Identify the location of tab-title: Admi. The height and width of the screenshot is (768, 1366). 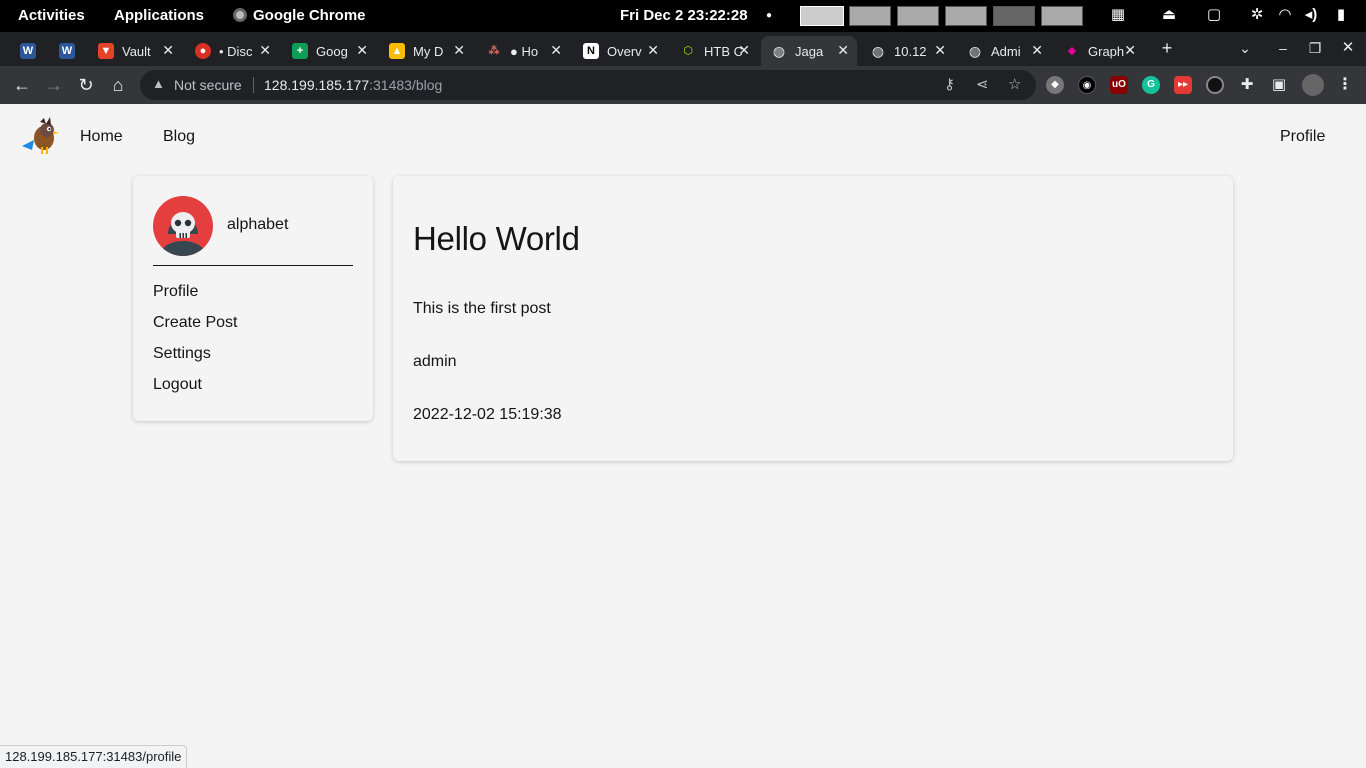
(1006, 51).